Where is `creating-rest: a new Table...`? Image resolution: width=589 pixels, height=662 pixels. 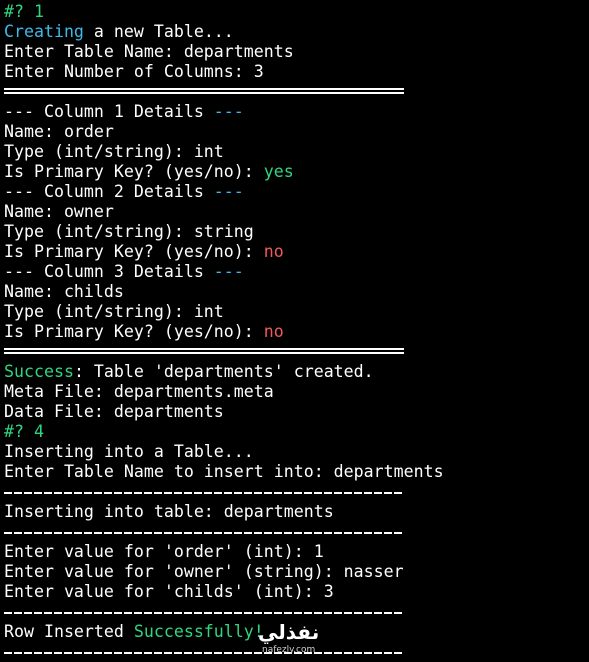
creating-rest: a new Table... is located at coordinates (158, 31).